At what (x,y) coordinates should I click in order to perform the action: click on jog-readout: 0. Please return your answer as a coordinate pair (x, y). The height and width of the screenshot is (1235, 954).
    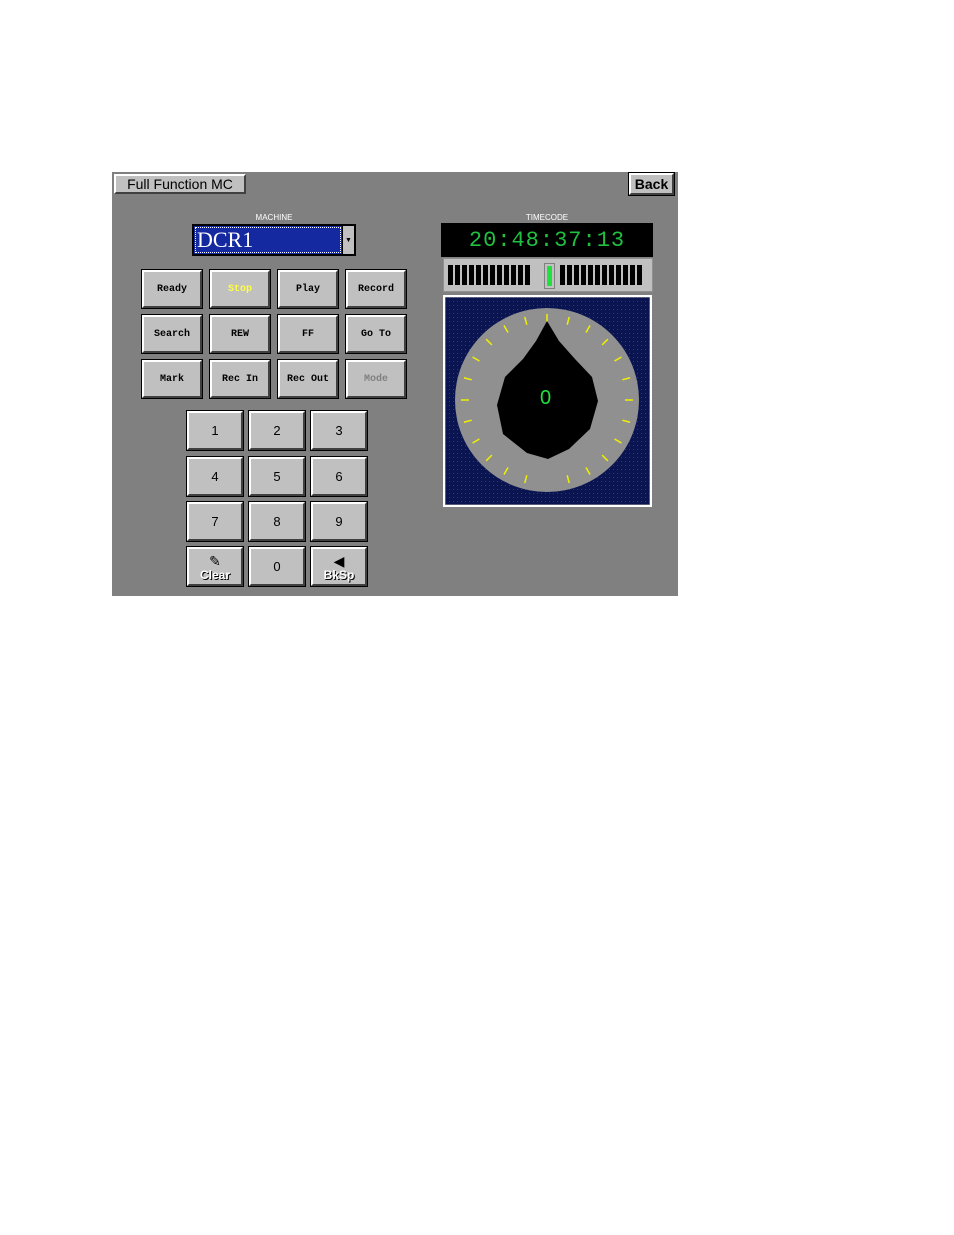
    Looking at the image, I should click on (545, 398).